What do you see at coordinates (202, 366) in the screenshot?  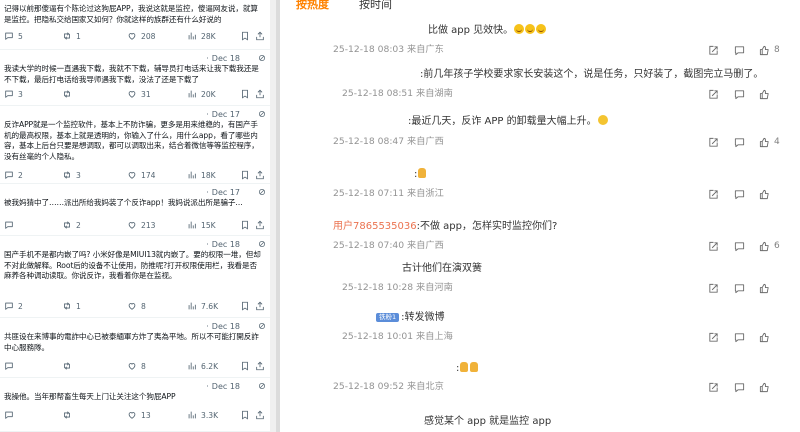 I see `views-button: 6.2K` at bounding box center [202, 366].